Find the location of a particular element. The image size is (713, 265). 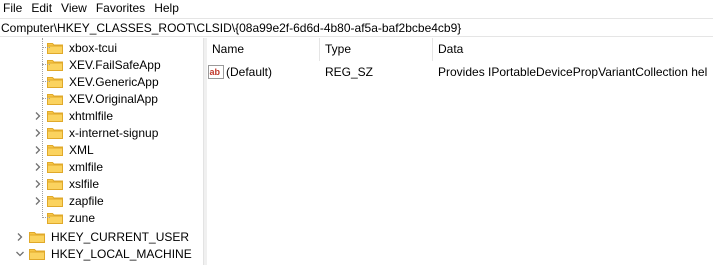

tree-item: XEV.OriginalApp is located at coordinates (95, 98).